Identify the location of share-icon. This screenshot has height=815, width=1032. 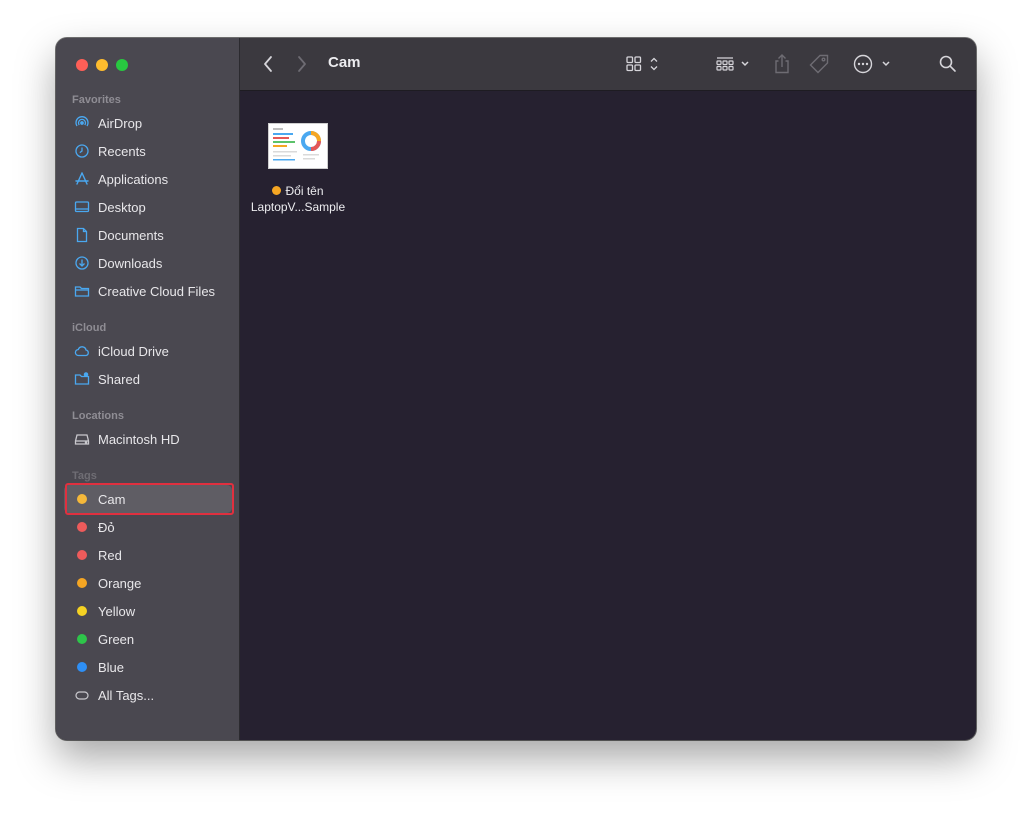
(782, 64).